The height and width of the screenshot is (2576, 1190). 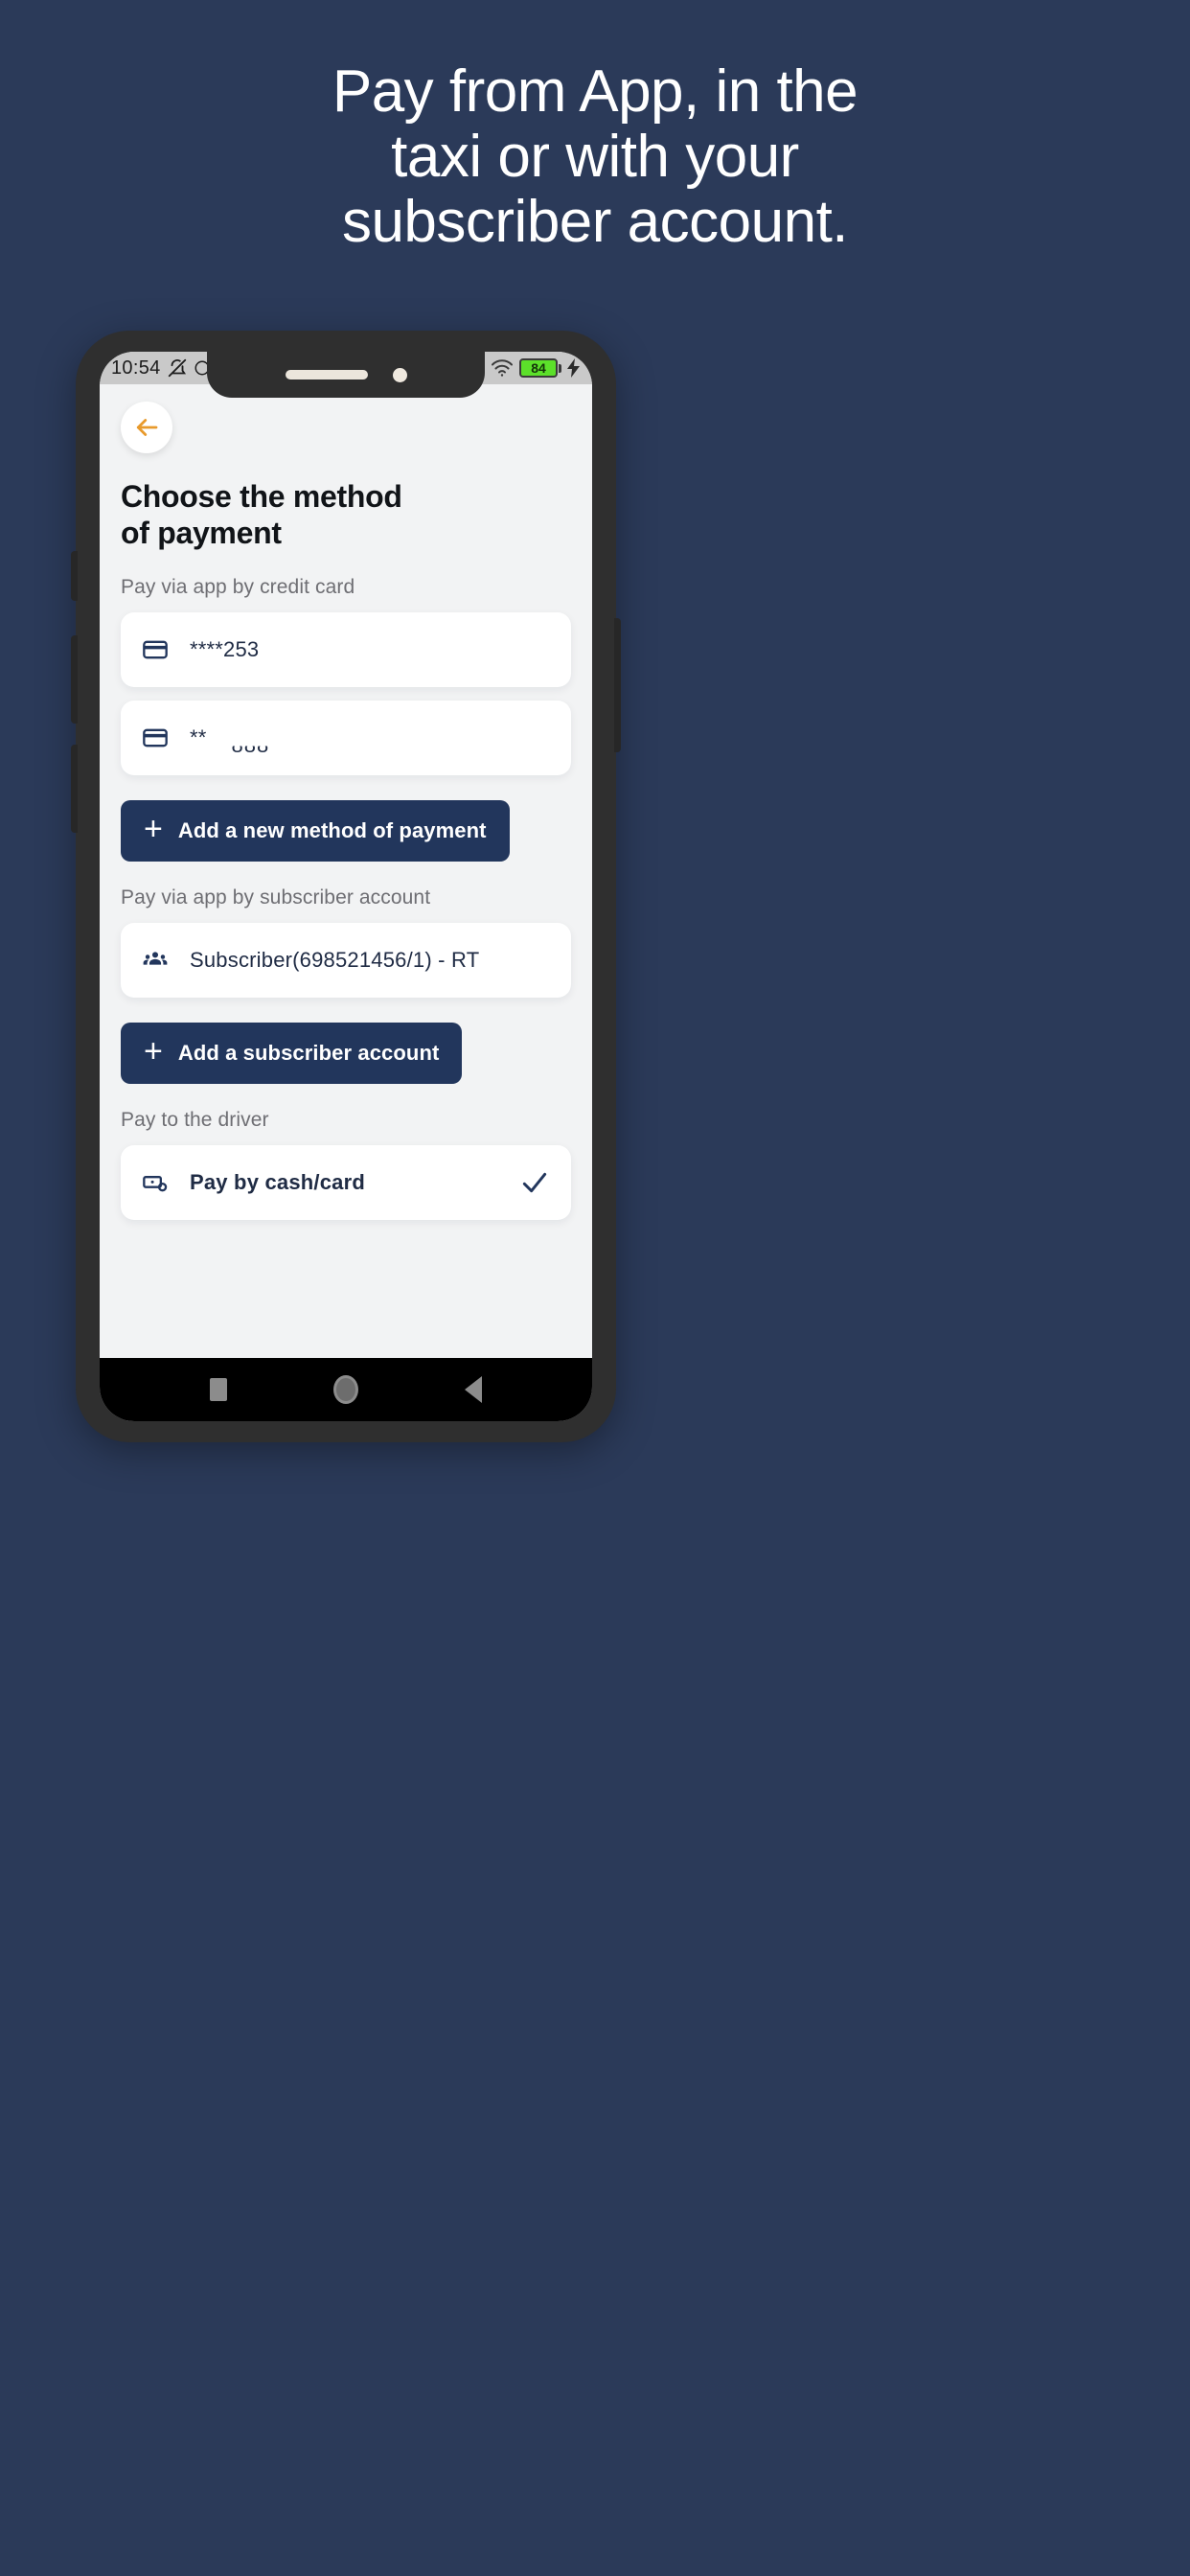 I want to click on earpiece-speaker, so click(x=326, y=375).